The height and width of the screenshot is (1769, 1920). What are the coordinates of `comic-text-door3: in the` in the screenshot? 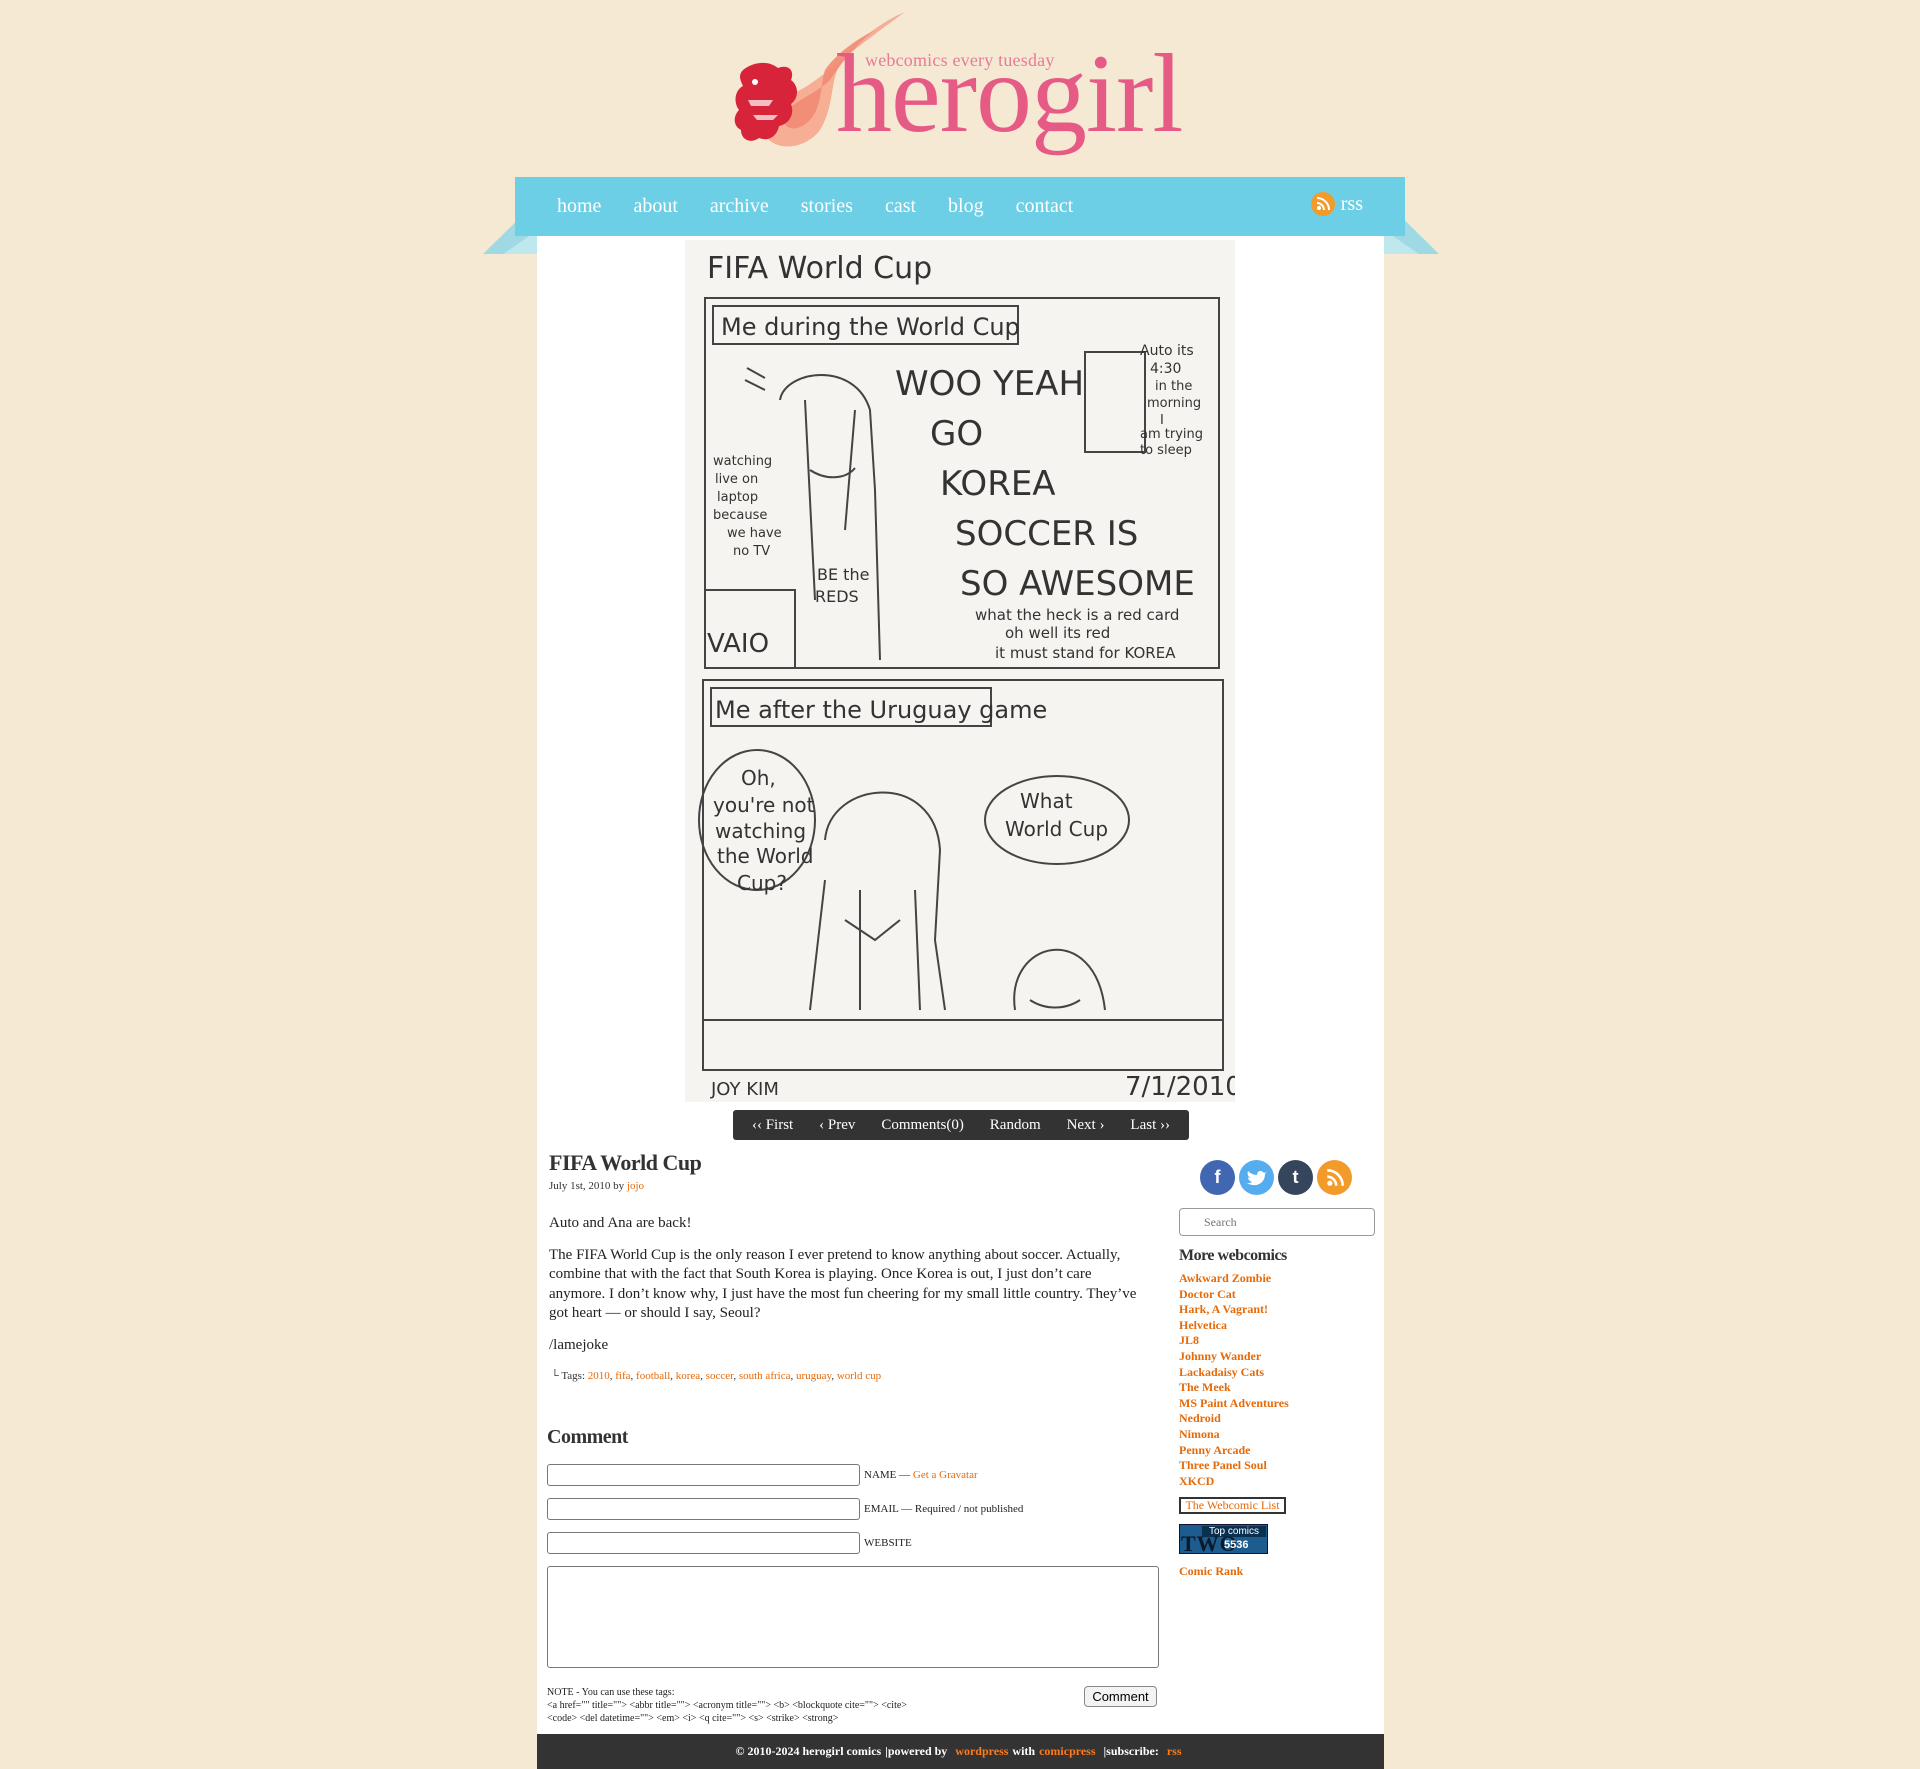 It's located at (1173, 386).